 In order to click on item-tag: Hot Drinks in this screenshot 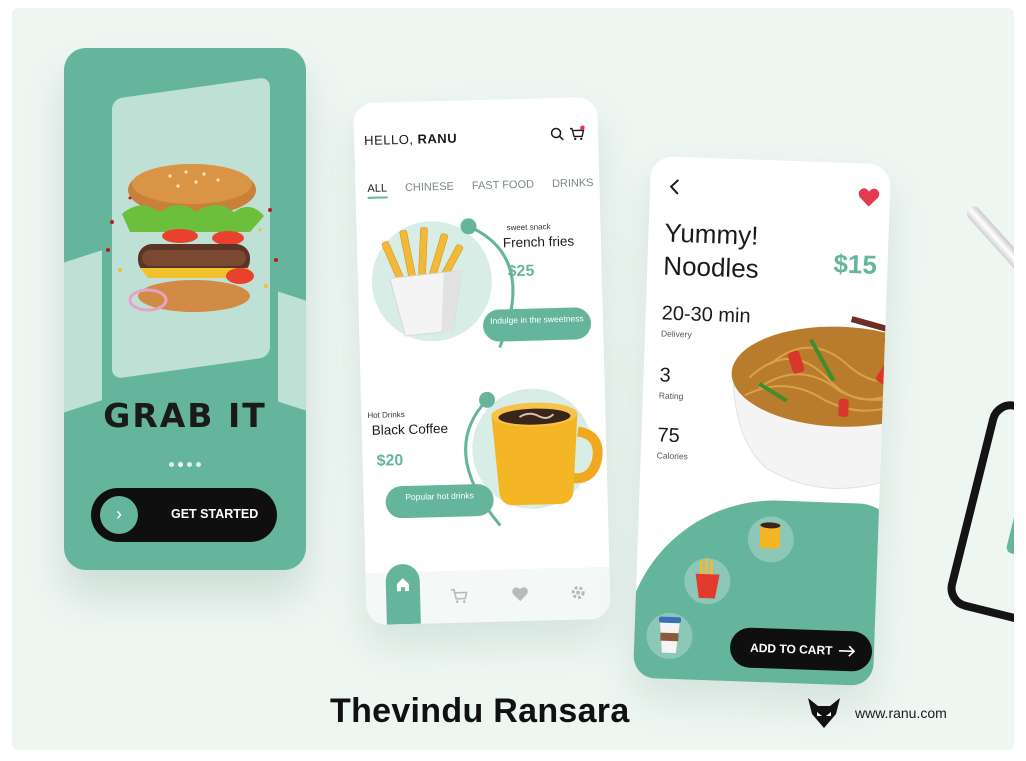, I will do `click(386, 415)`.